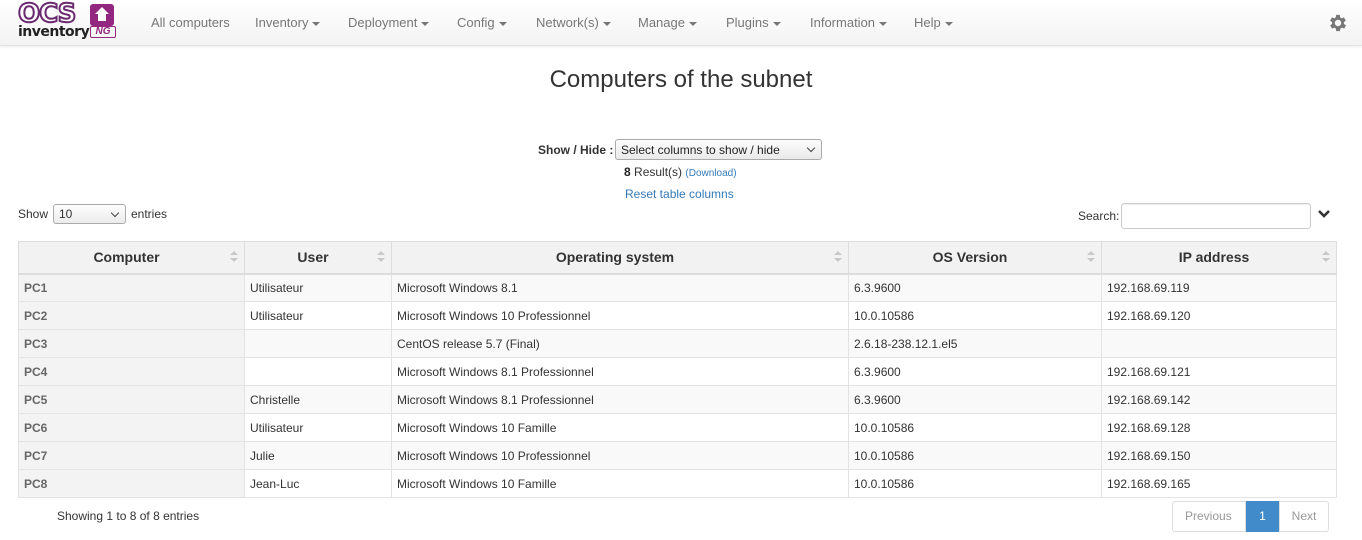 This screenshot has width=1362, height=540. Describe the element at coordinates (67, 20) in the screenshot. I see `ocs-inventory-logo: OCS inventory NG` at that location.